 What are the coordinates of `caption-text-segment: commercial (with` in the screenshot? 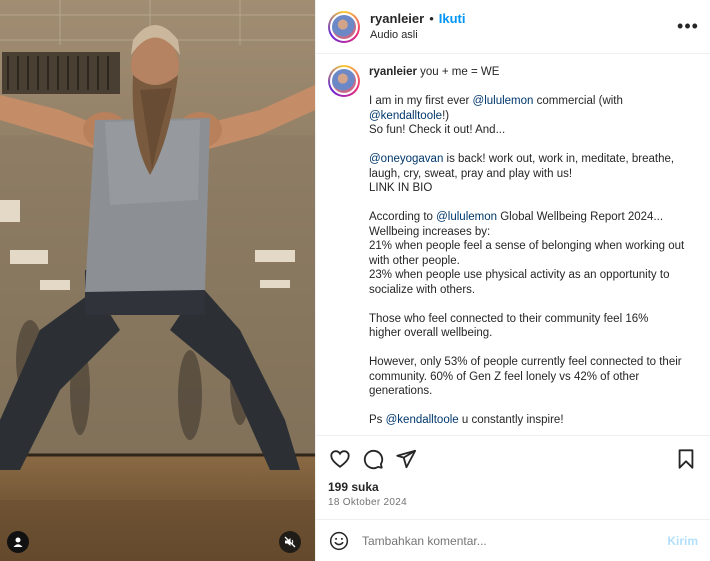 It's located at (578, 101).